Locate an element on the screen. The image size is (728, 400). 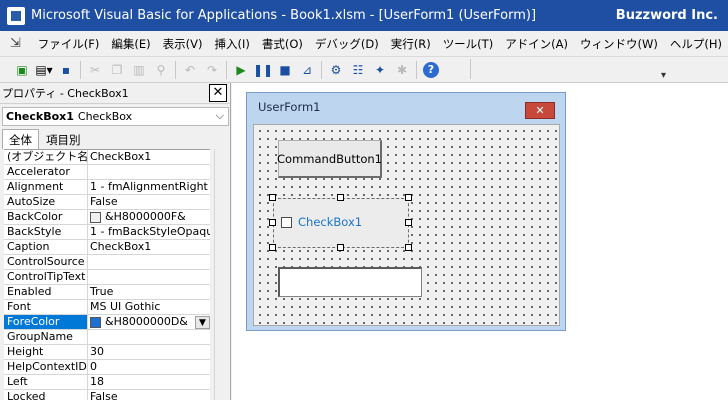
properties-close-button: ✕ is located at coordinates (218, 93).